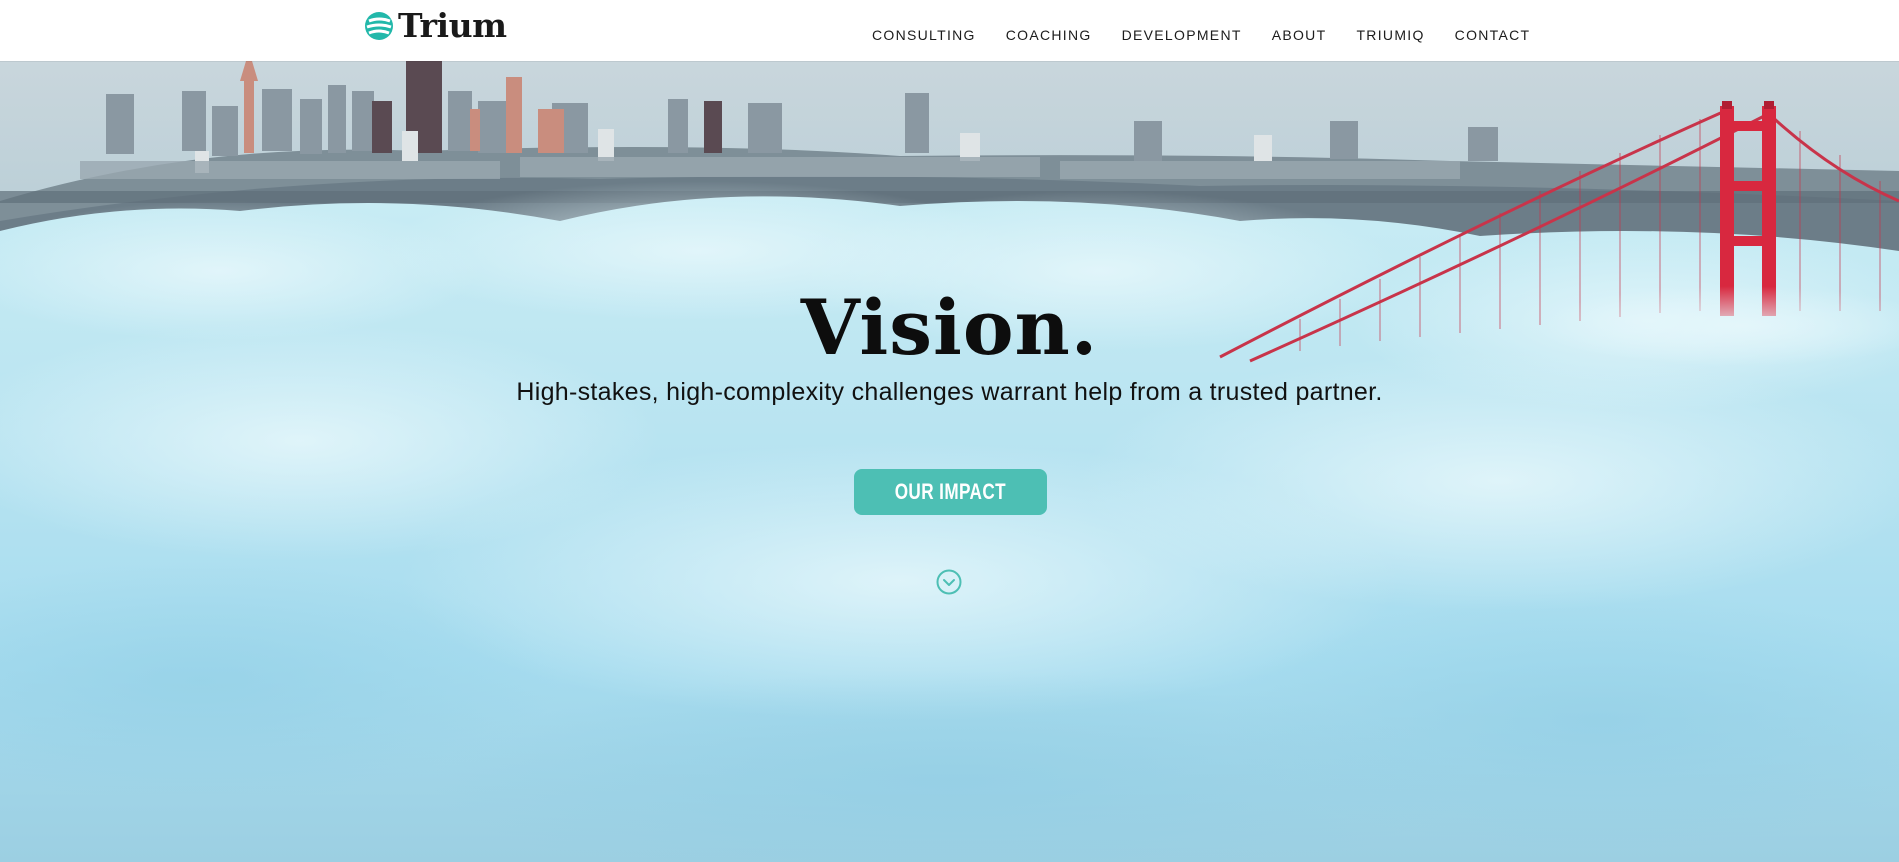 The width and height of the screenshot is (1899, 862). Describe the element at coordinates (1493, 35) in the screenshot. I see `nav-item-contact: CONTACT` at that location.